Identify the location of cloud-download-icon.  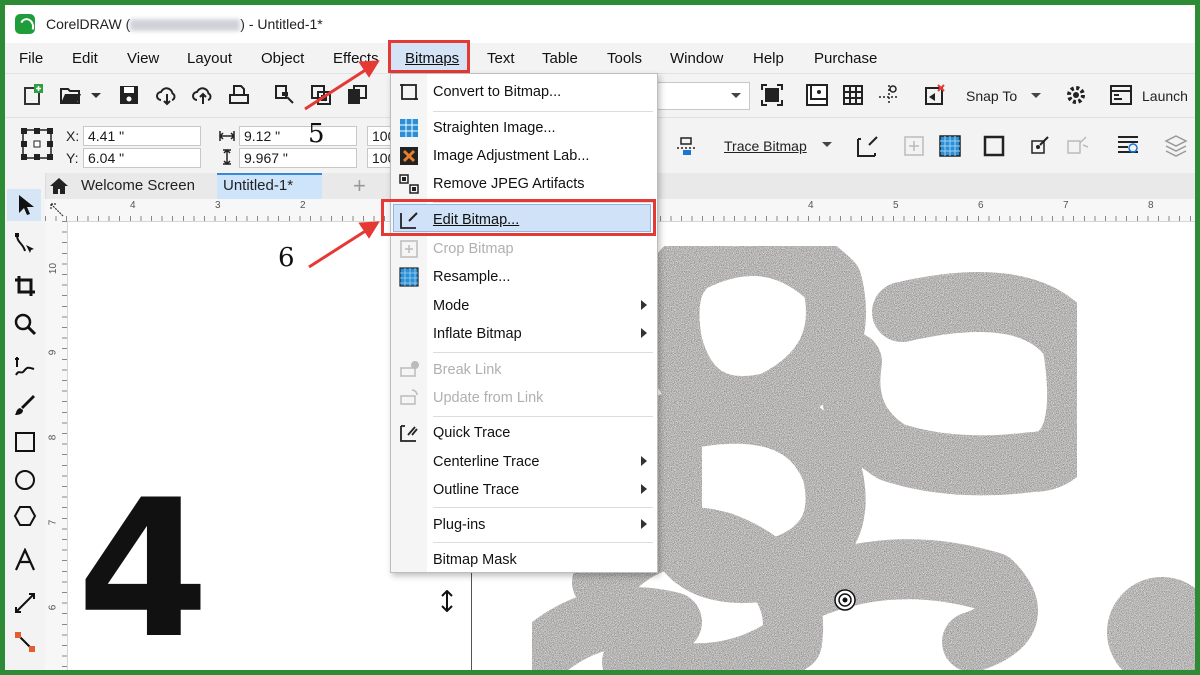
(167, 95).